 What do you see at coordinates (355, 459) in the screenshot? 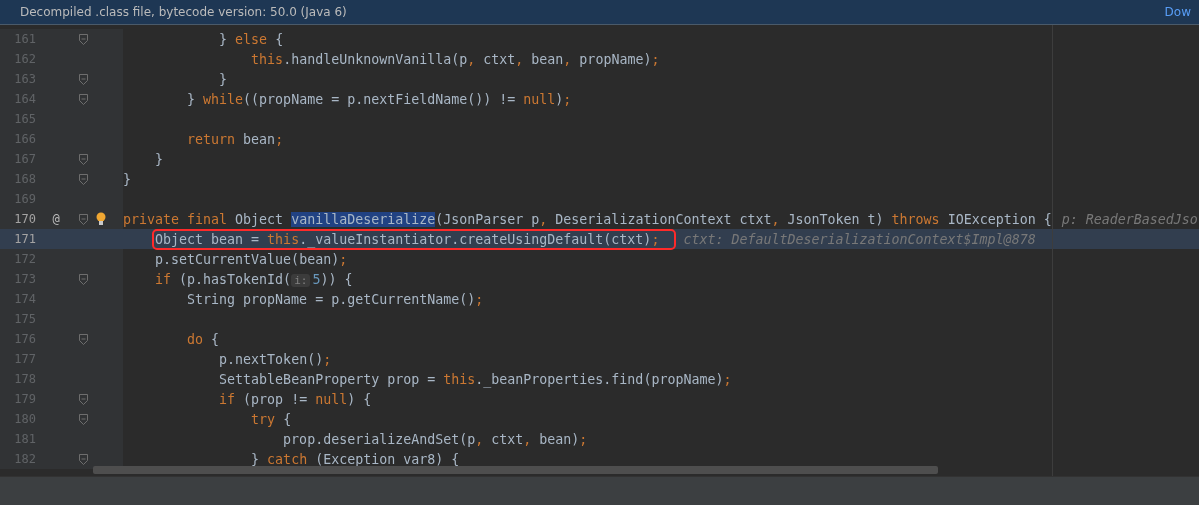
I see `code-line: } catch (Exception var8) {` at bounding box center [355, 459].